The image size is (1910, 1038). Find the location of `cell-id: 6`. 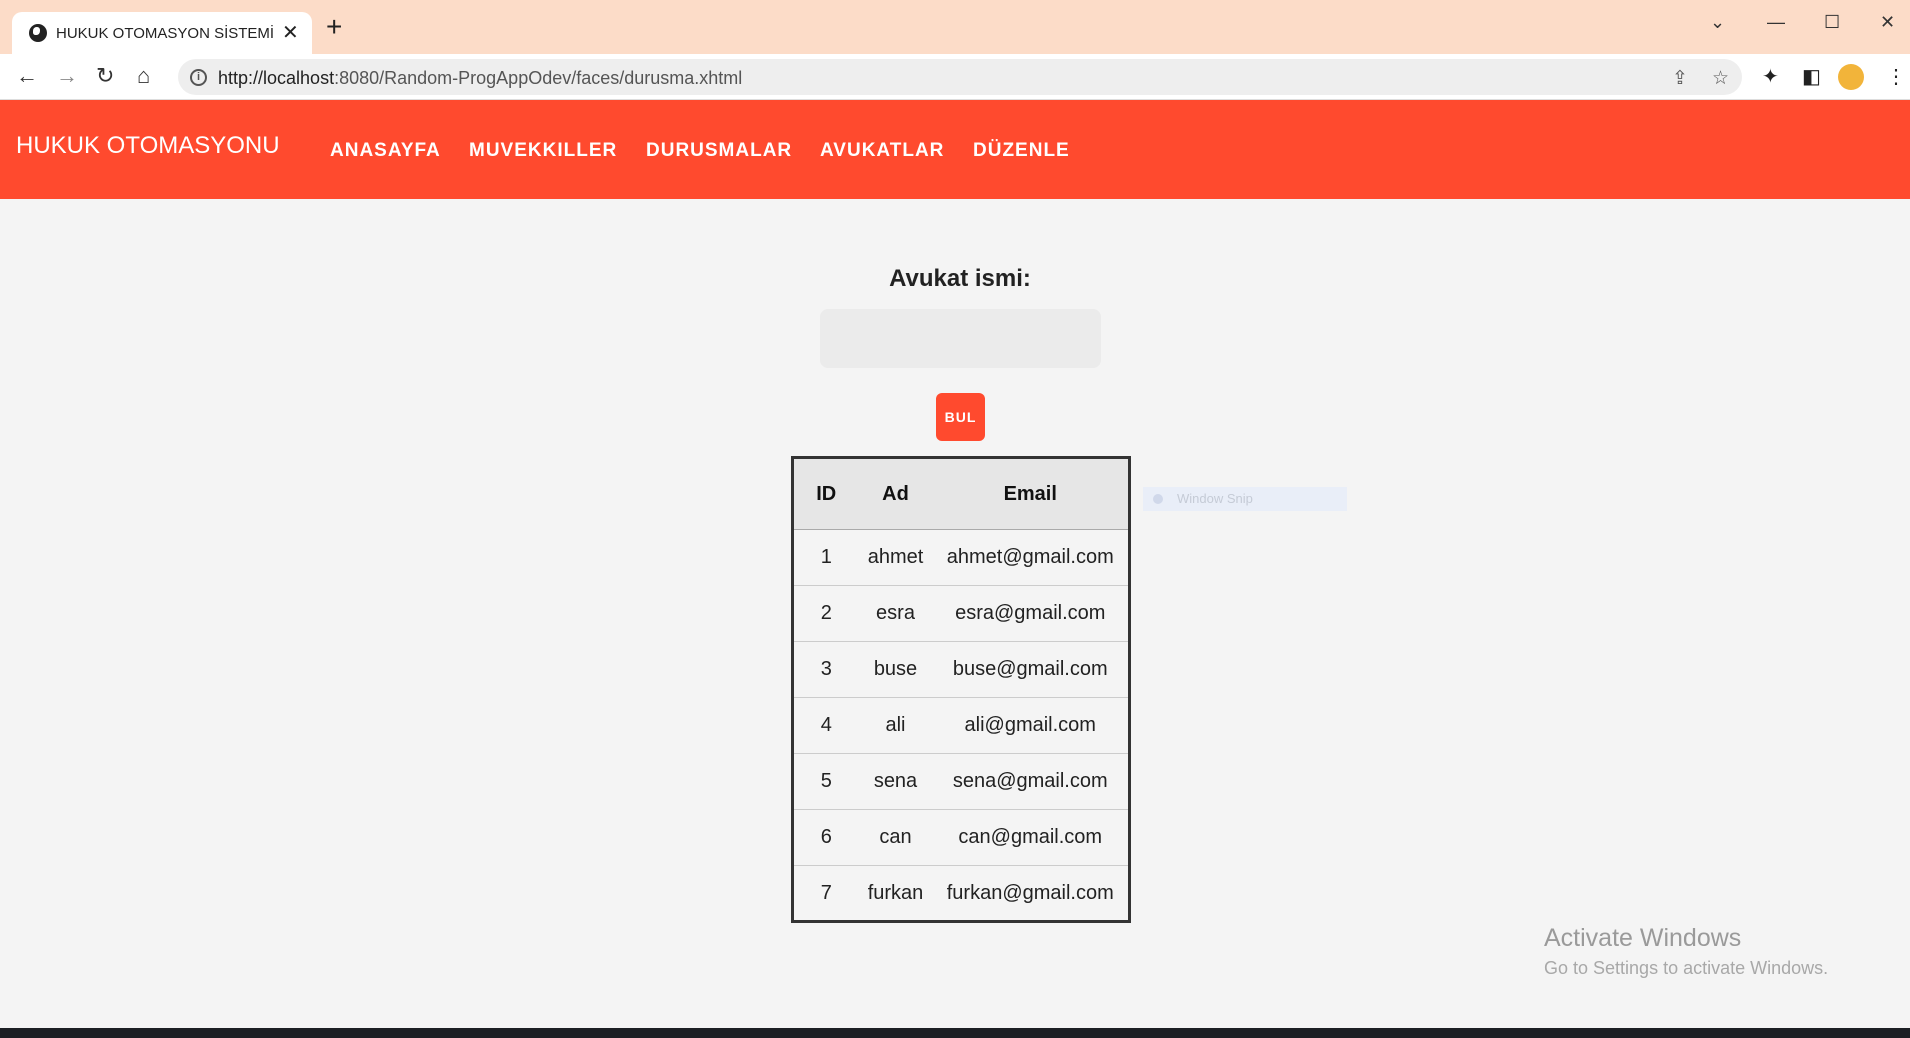

cell-id: 6 is located at coordinates (825, 837).